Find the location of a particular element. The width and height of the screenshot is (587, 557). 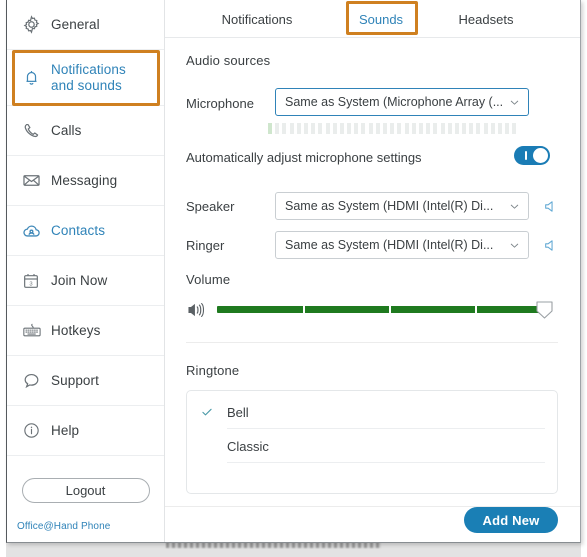

sidebar-item-label: Hotkeys is located at coordinates (76, 330).